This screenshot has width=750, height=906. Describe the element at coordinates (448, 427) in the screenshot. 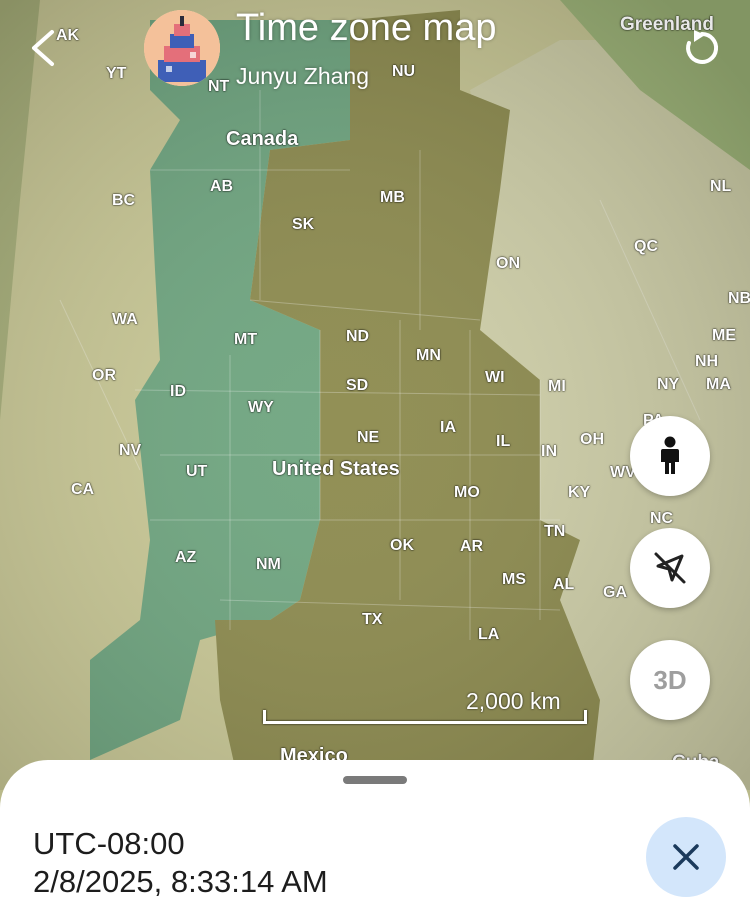

I see `region-label-ia: IA` at that location.